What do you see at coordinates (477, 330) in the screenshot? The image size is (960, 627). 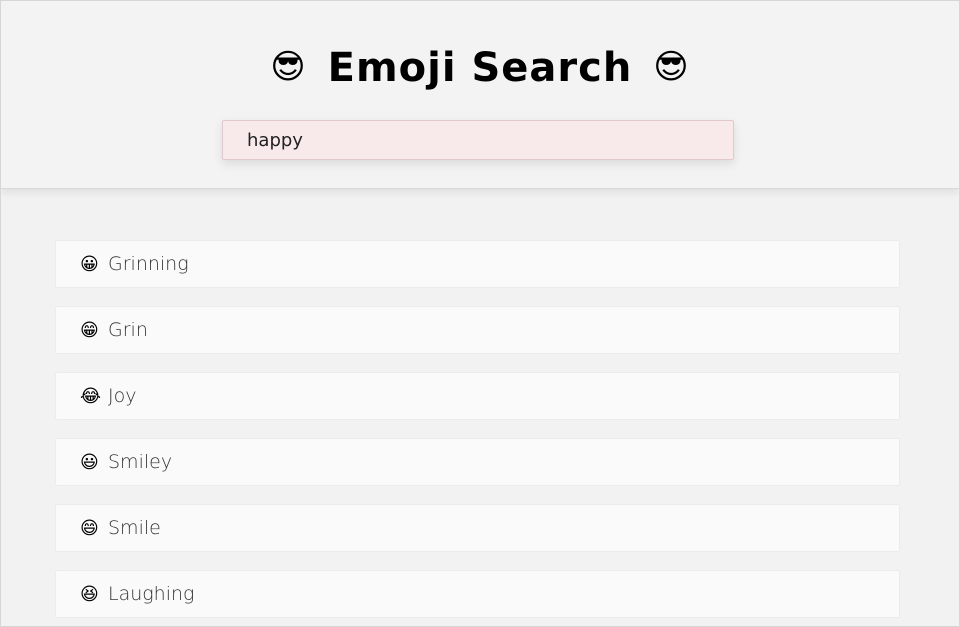 I see `list-item: 😁 Grin` at bounding box center [477, 330].